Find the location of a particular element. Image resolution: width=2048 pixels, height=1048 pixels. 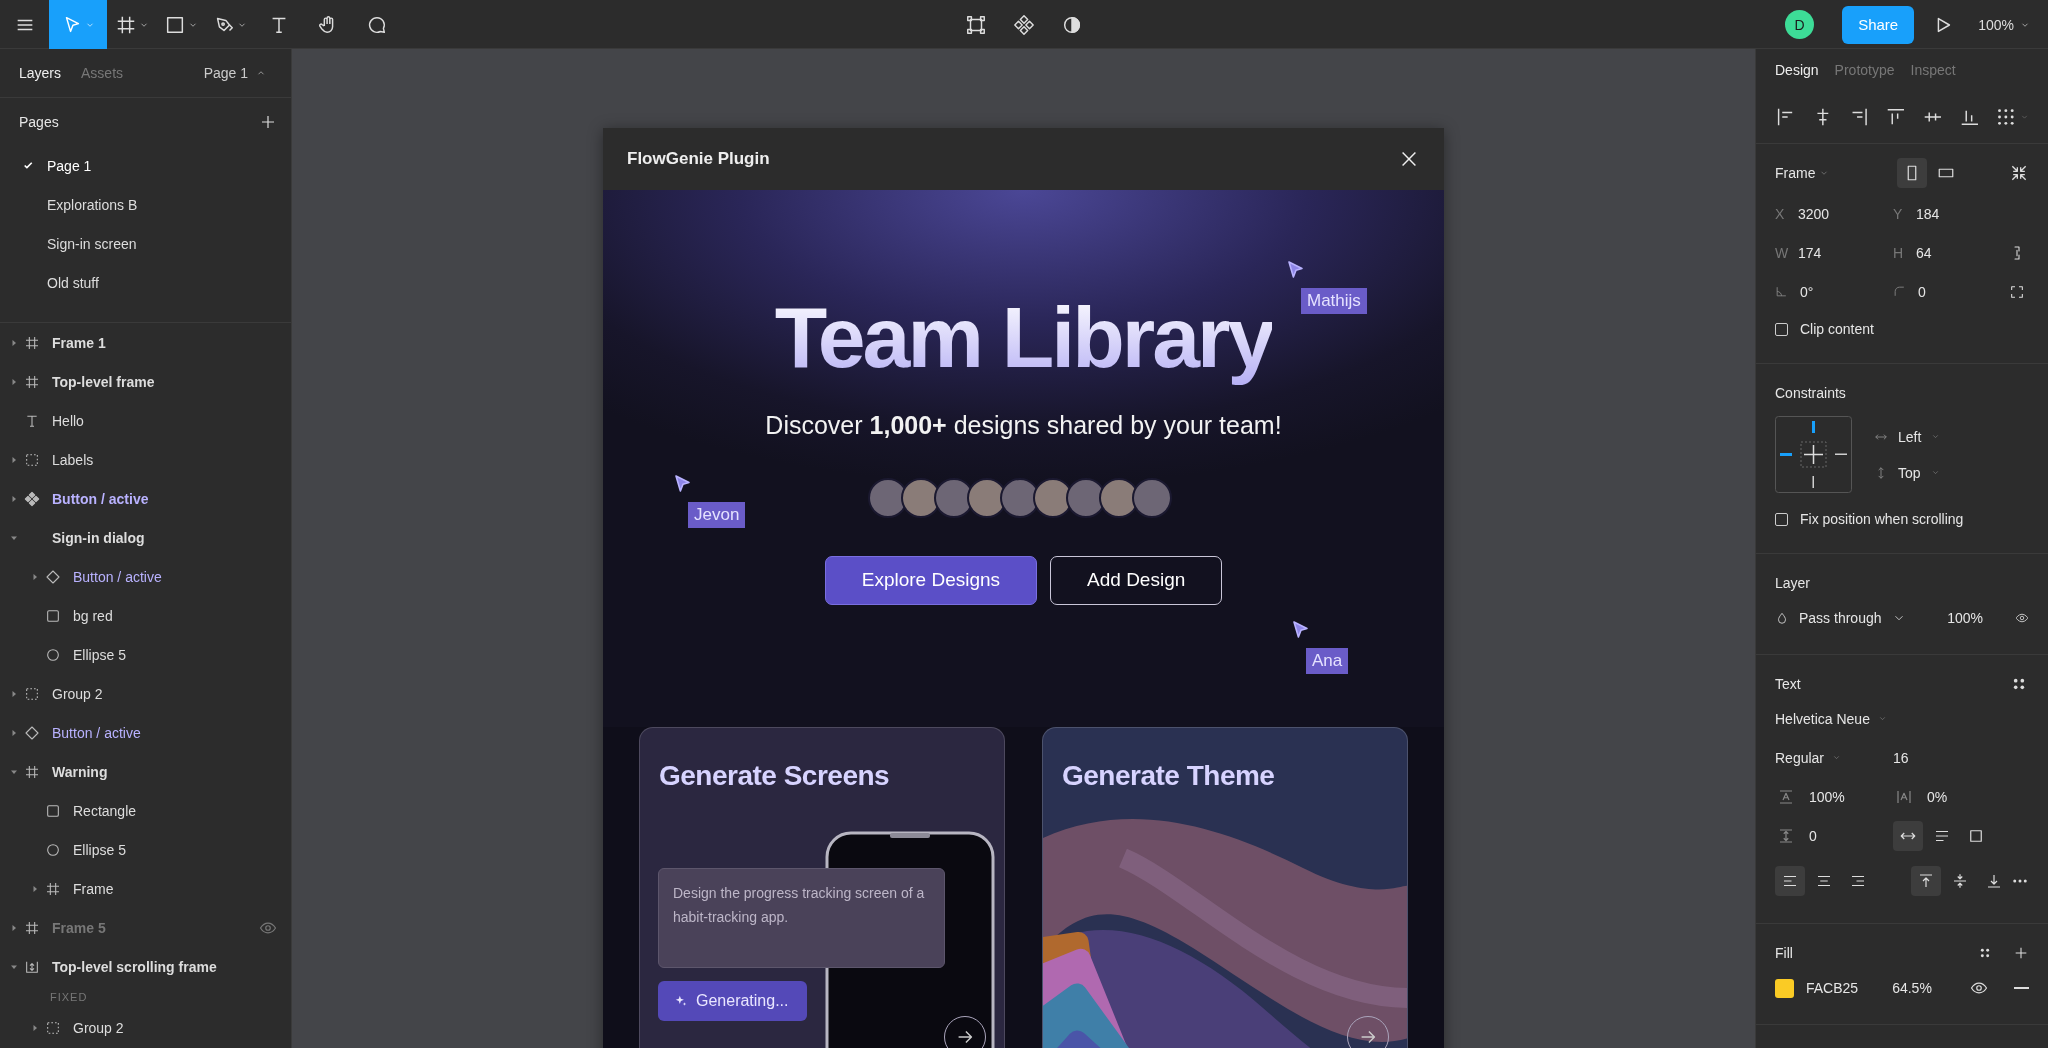

layer-name: Labels is located at coordinates (73, 459).